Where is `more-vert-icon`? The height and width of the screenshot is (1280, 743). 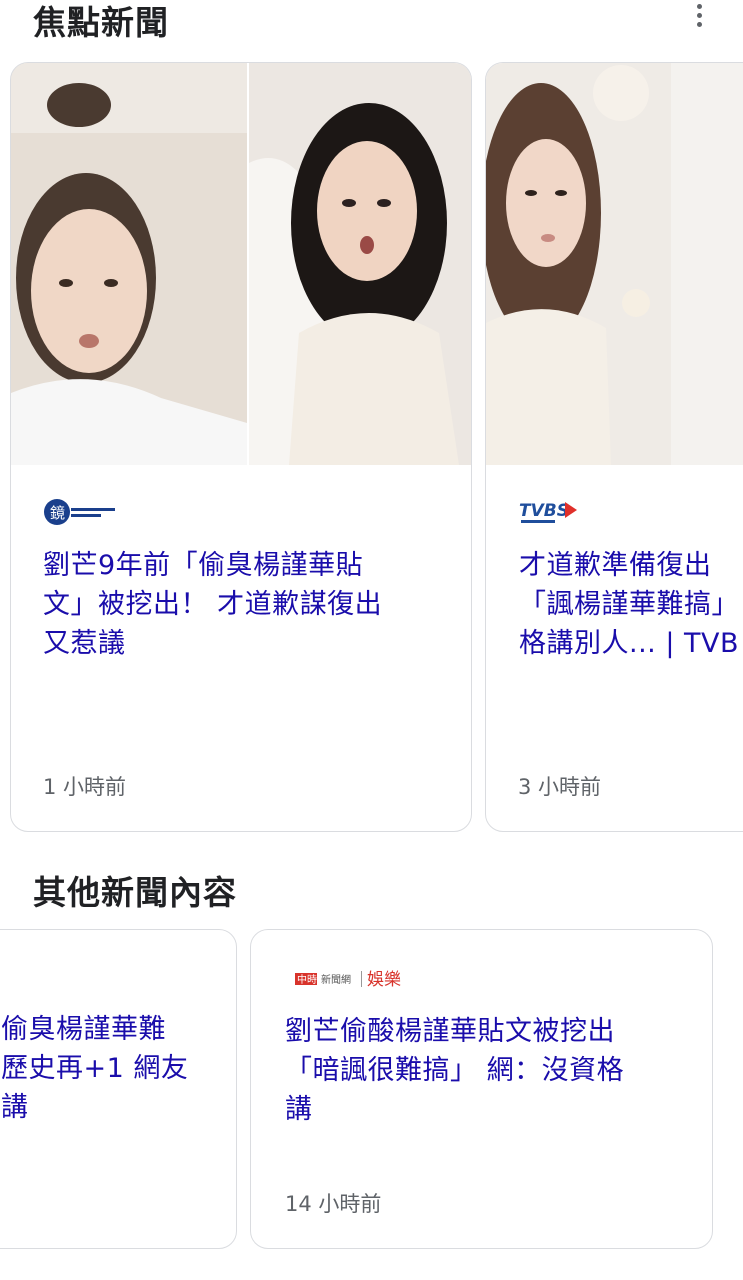
more-vert-icon is located at coordinates (699, 6).